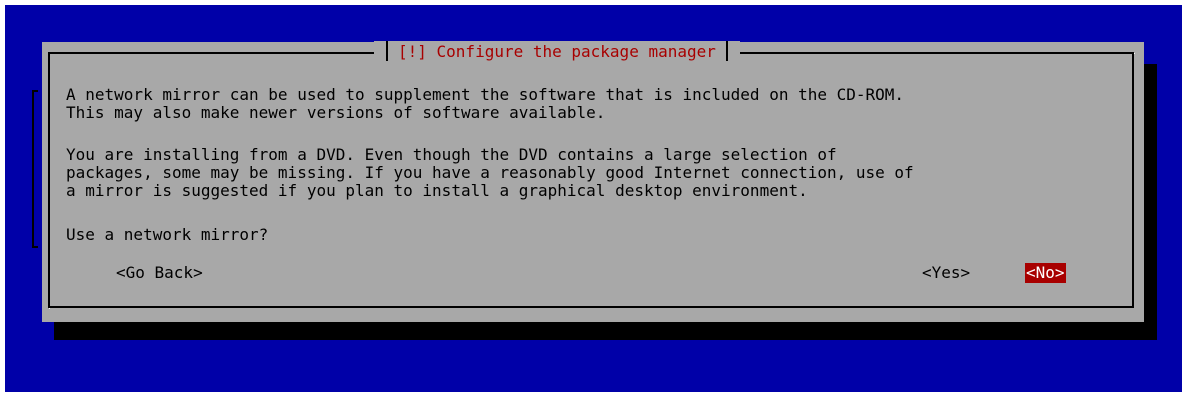 Image resolution: width=1188 pixels, height=396 pixels. I want to click on dialog-title-box: [!] Configure the package manager, so click(557, 51).